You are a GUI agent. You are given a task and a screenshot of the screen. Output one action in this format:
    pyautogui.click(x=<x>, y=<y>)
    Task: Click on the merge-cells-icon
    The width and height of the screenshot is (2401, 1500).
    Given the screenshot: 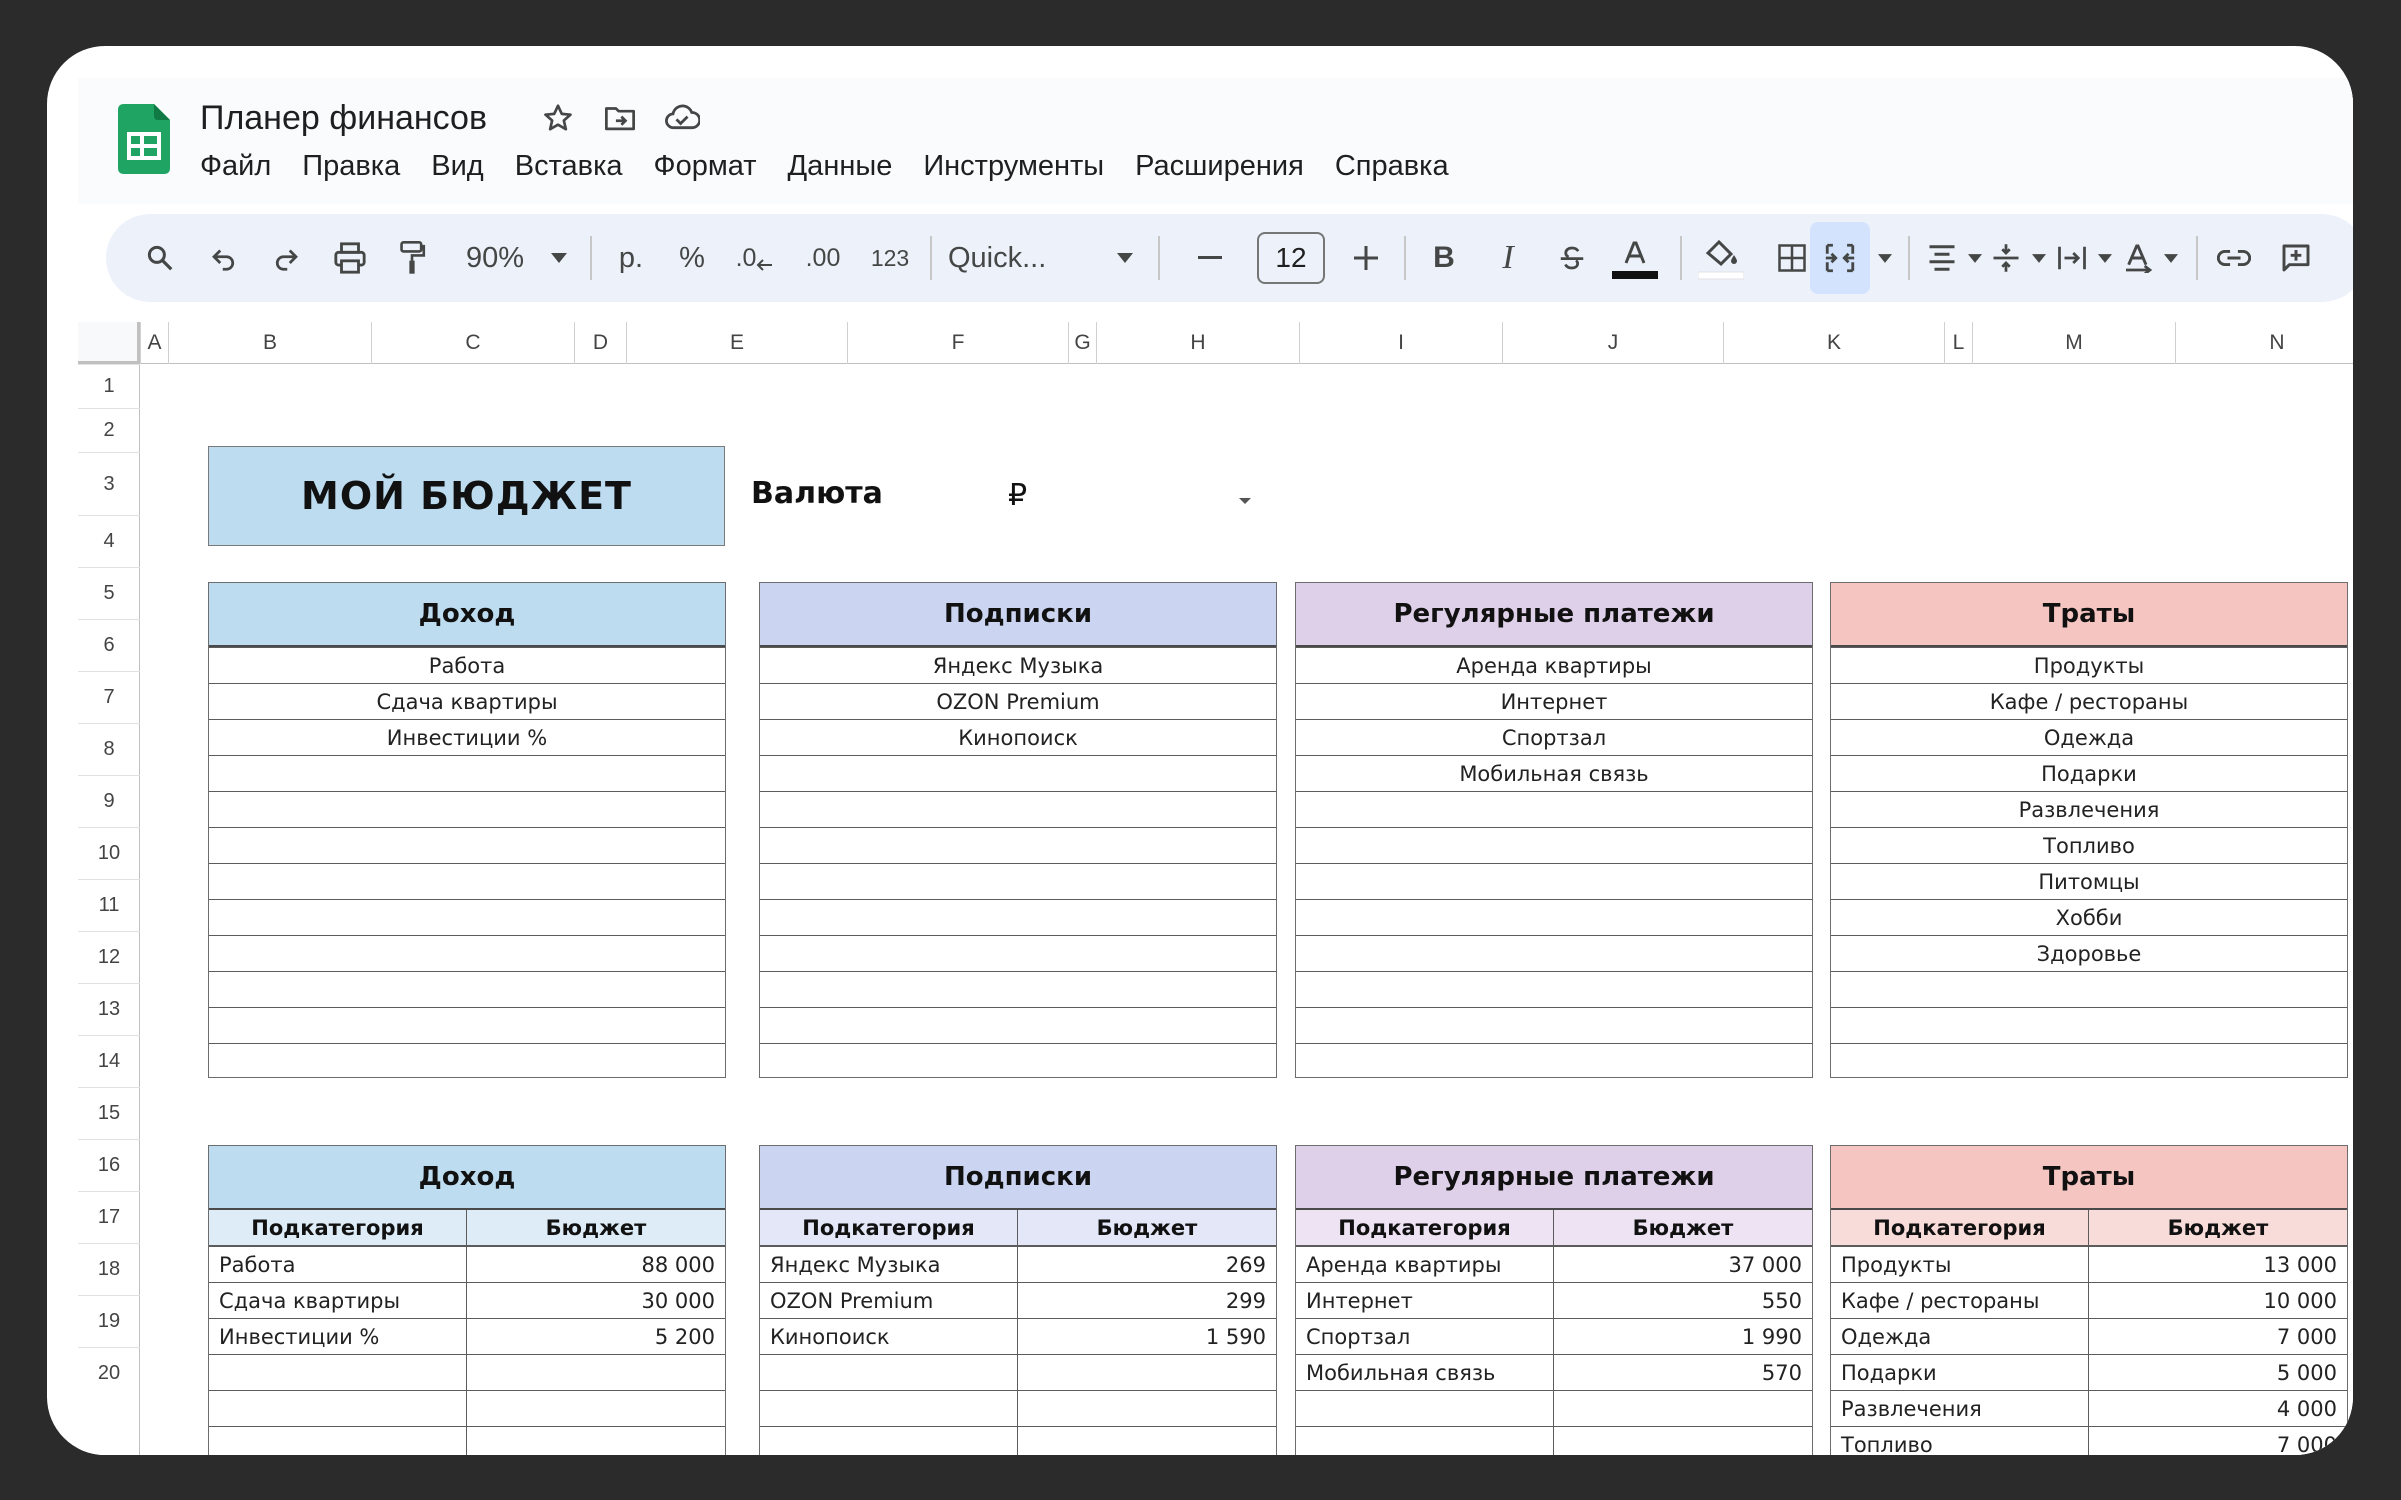 What is the action you would take?
    pyautogui.click(x=1840, y=258)
    